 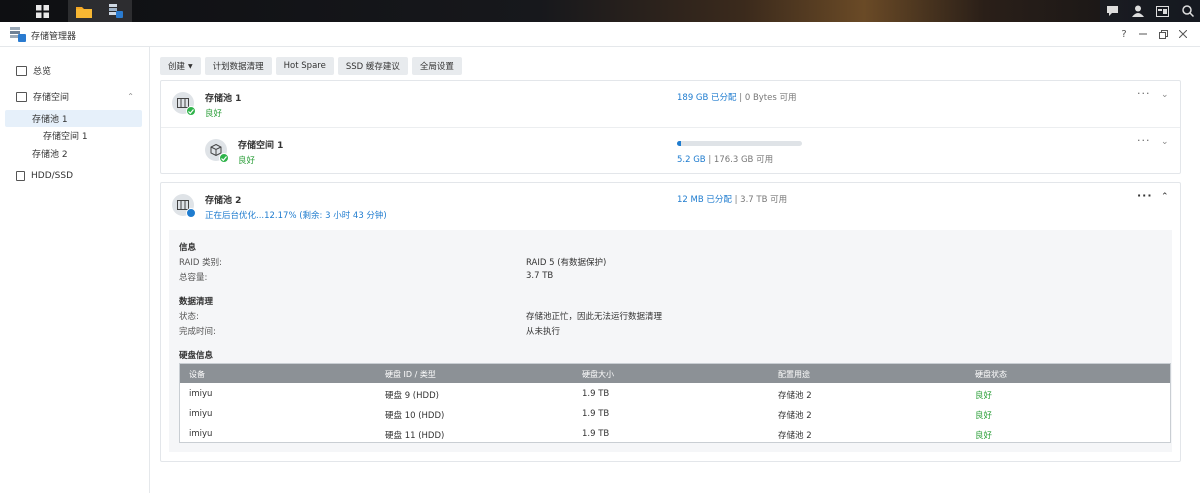 I want to click on ssd-cache-advisor-button: SSD 缓存建议, so click(x=372, y=66).